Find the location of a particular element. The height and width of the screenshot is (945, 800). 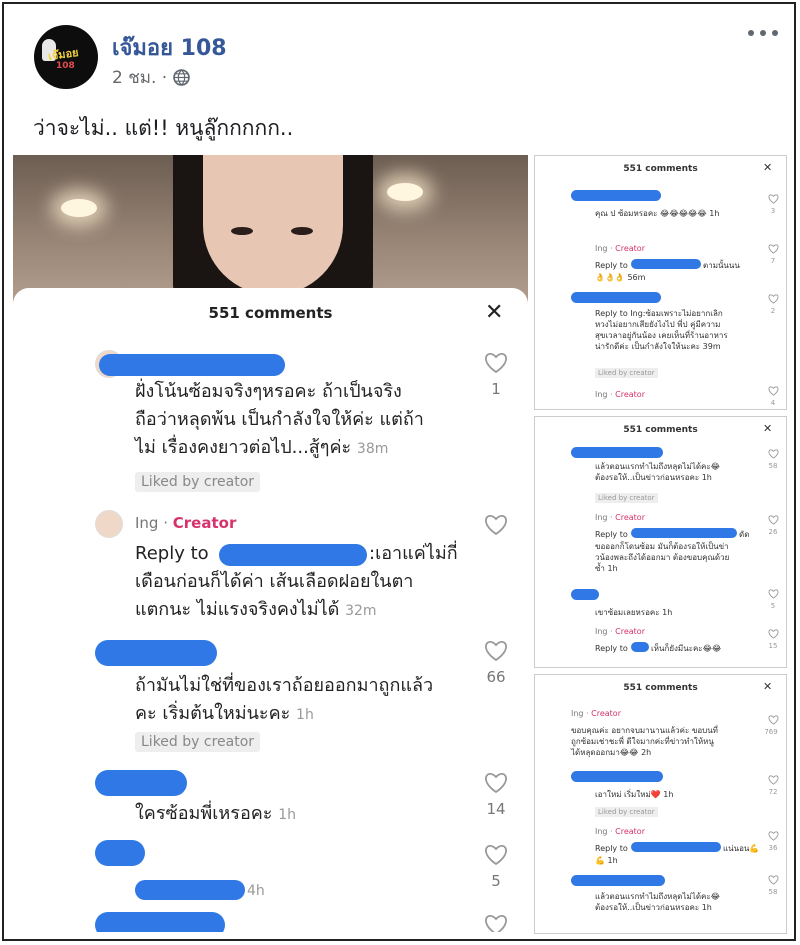

like-count: 4 is located at coordinates (773, 403).